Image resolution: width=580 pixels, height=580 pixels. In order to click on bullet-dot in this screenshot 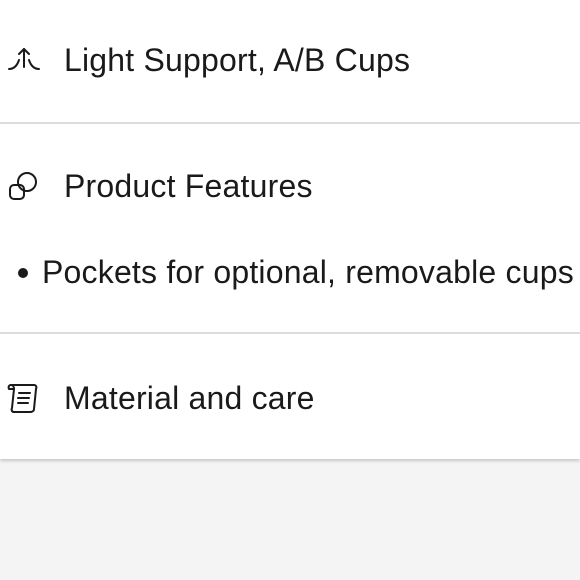, I will do `click(23, 273)`.